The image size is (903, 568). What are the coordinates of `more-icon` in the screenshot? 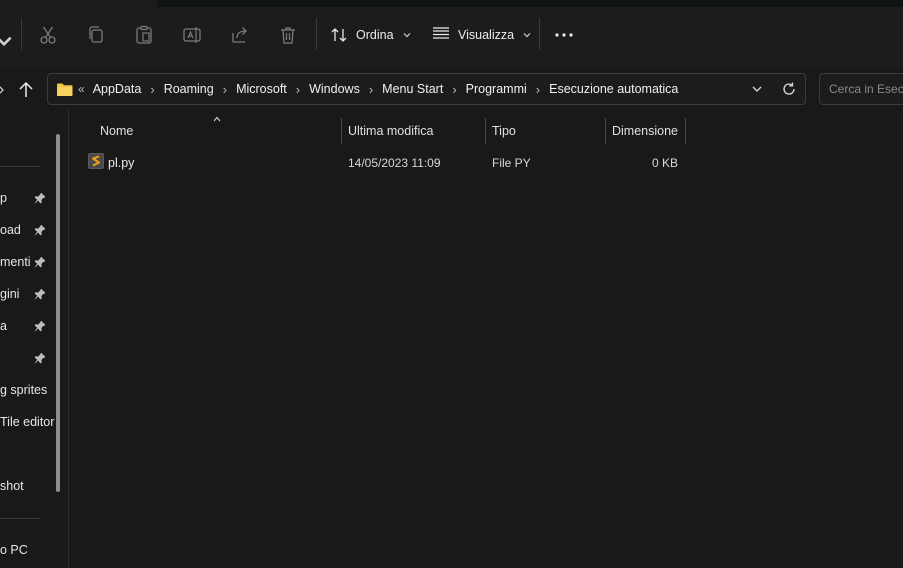 It's located at (564, 35).